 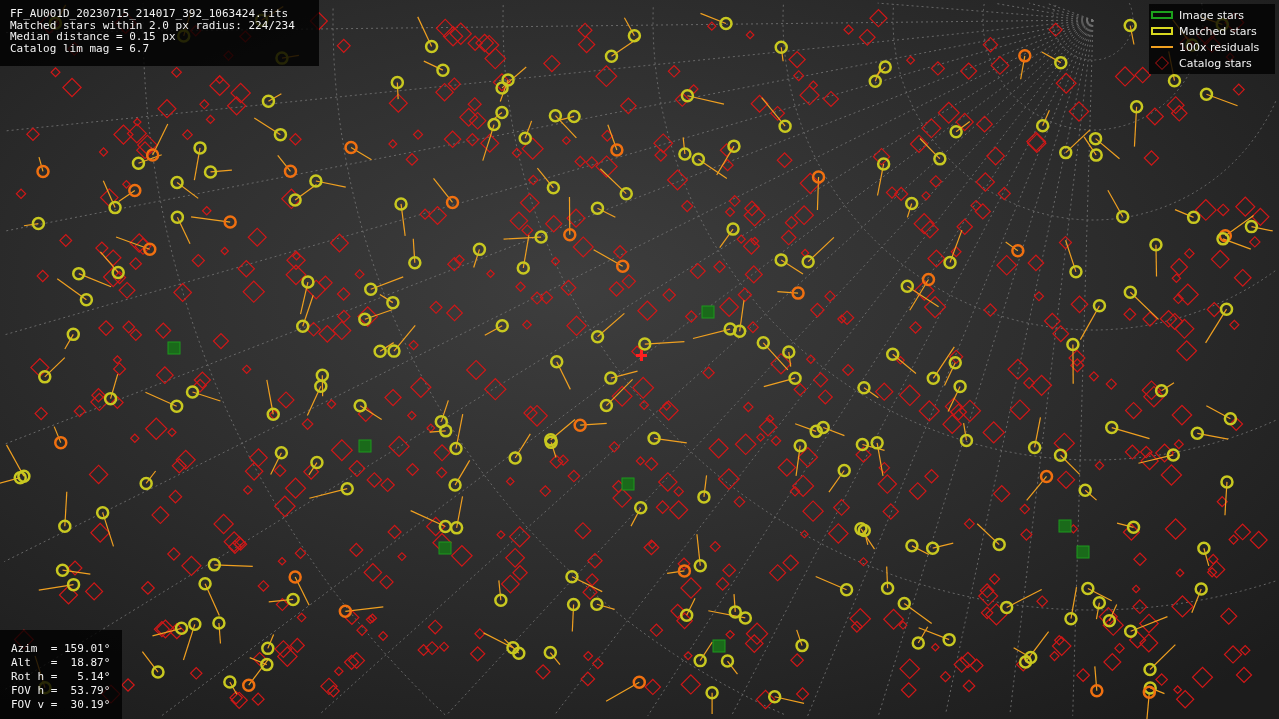 What do you see at coordinates (150, 14) in the screenshot?
I see `info-text: FF_AU001D_20230715_214017_392_1063424.fits` at bounding box center [150, 14].